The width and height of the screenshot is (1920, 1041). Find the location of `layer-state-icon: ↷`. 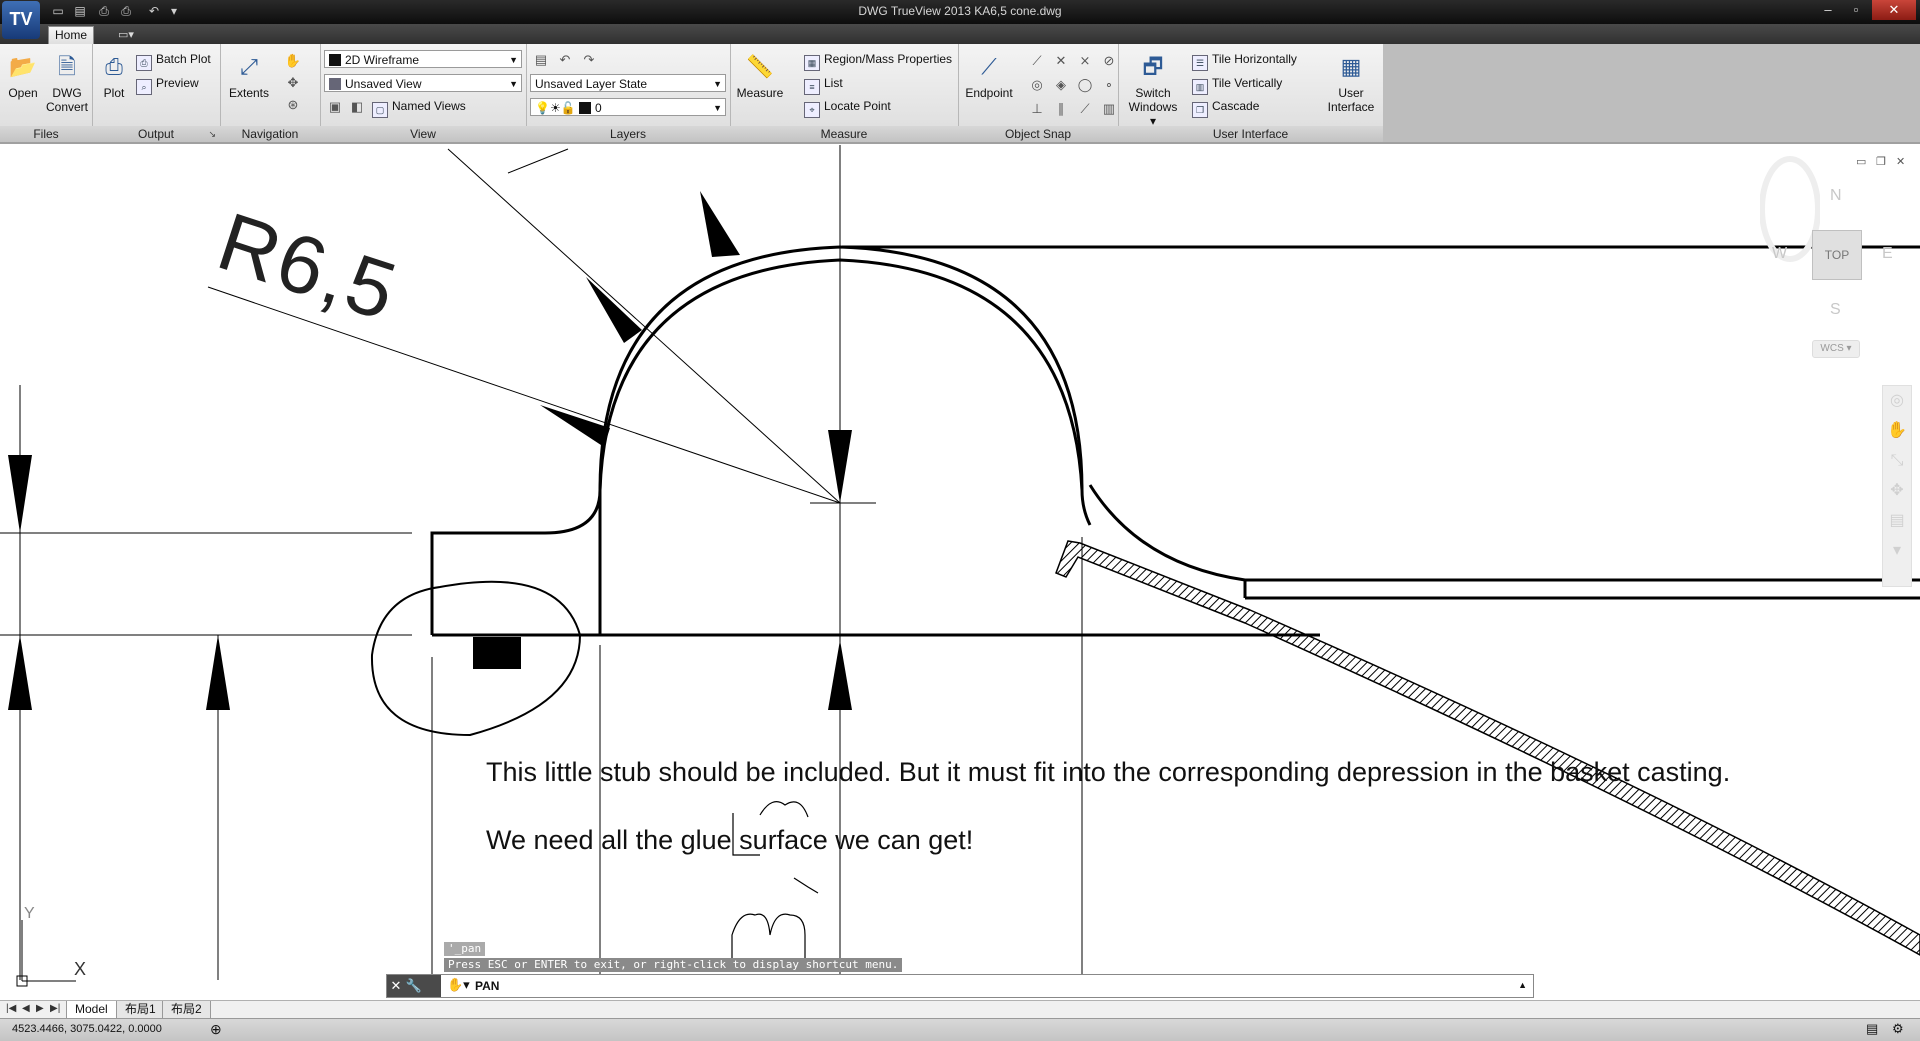

layer-state-icon: ↷ is located at coordinates (589, 60).